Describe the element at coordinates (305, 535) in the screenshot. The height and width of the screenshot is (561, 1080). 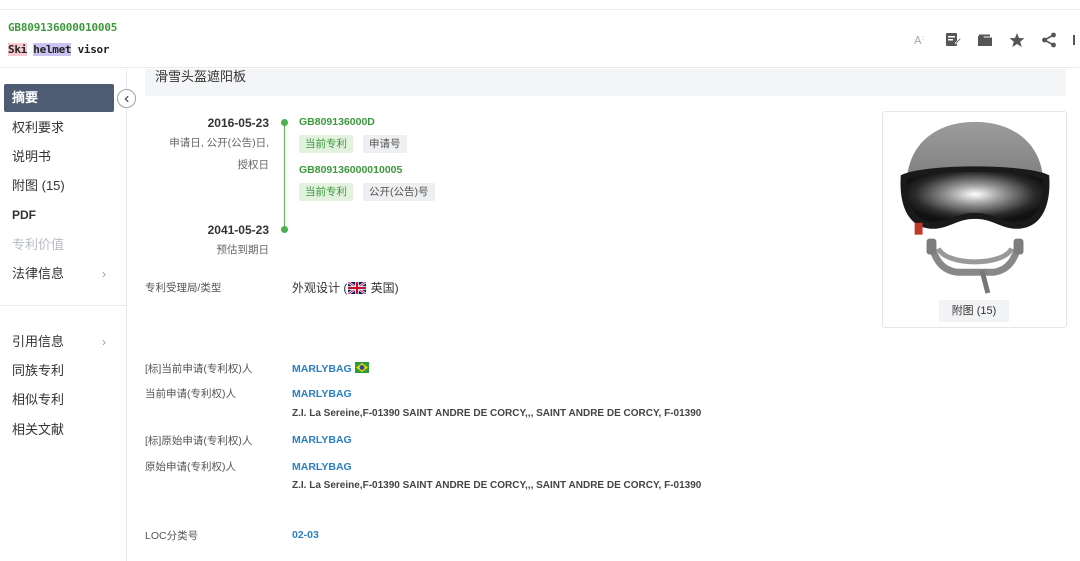
I see `loc-class-link: 02-03` at that location.